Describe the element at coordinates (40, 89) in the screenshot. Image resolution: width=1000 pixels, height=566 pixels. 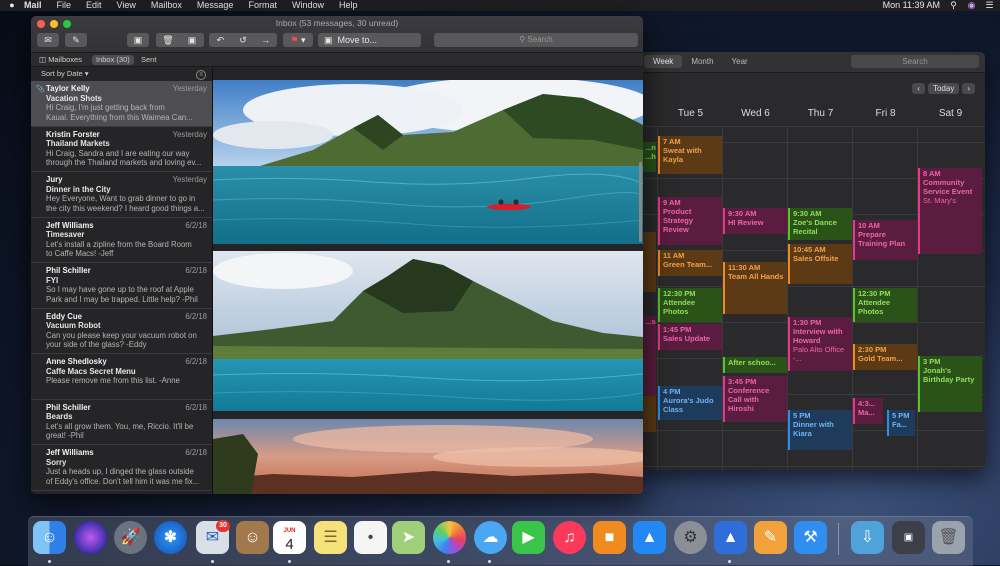
I see `attachment-icon: 📎` at that location.